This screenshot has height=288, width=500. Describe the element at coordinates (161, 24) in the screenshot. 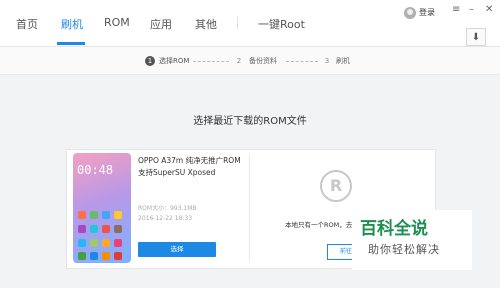

I see `nav-apps: 应用` at that location.